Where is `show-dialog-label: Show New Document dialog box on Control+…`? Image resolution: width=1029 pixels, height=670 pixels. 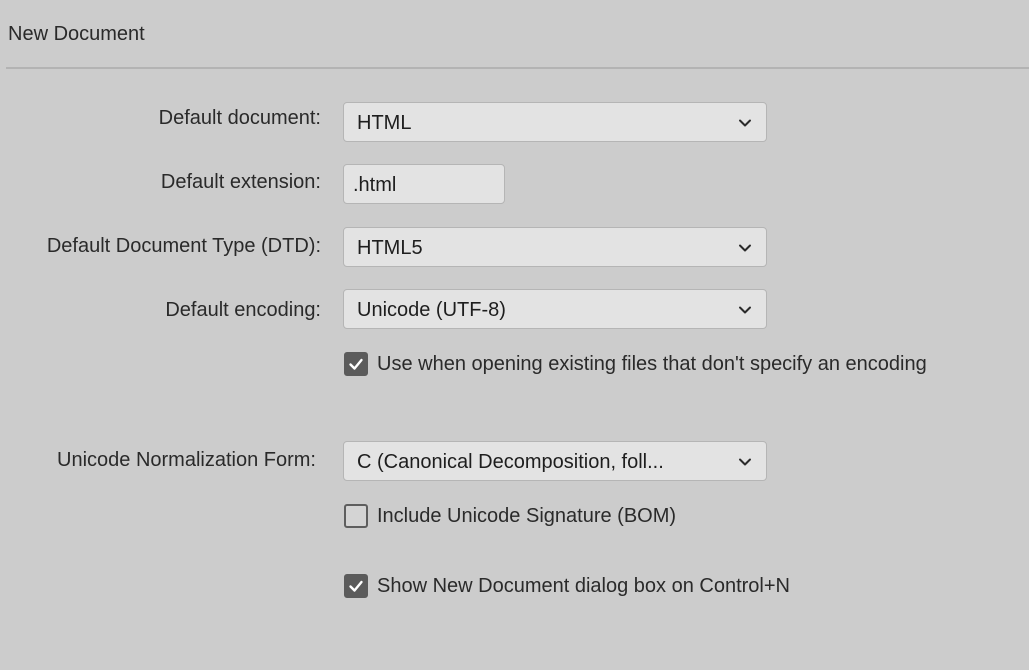
show-dialog-label: Show New Document dialog box on Control+… is located at coordinates (583, 586).